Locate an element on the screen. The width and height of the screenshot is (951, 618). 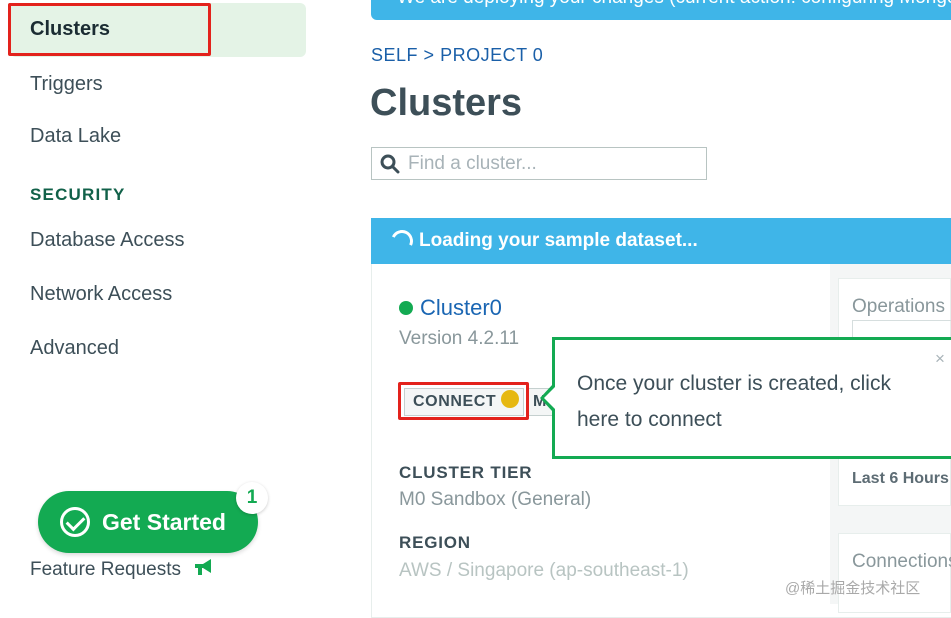
breadcrumb-org: SELF is located at coordinates (394, 55).